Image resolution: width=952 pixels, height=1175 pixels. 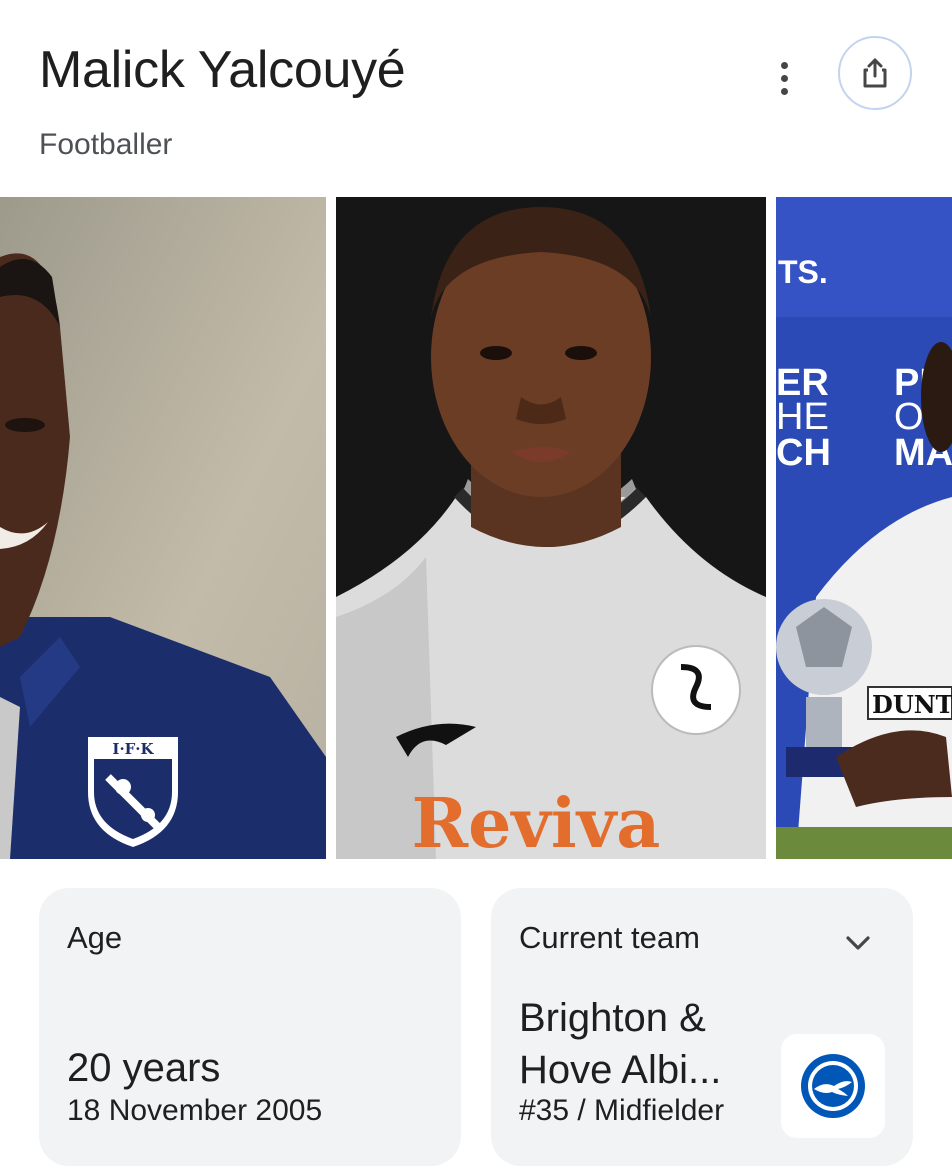 What do you see at coordinates (95, 937) in the screenshot?
I see `age-label: Age` at bounding box center [95, 937].